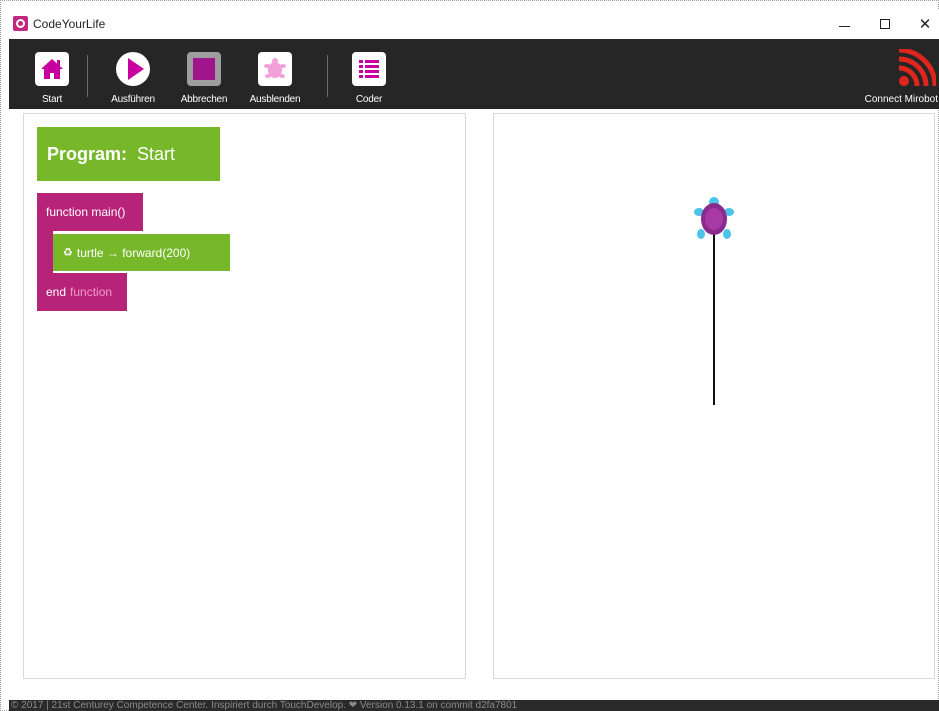 This screenshot has width=939, height=711. I want to click on maximize-icon, so click(885, 24).